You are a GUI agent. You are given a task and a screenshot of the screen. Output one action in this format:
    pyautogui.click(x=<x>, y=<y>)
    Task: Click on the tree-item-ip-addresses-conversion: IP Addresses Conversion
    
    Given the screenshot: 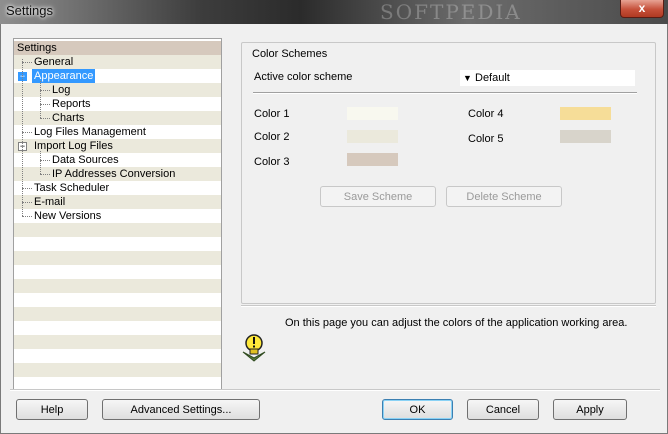 What is the action you would take?
    pyautogui.click(x=117, y=174)
    